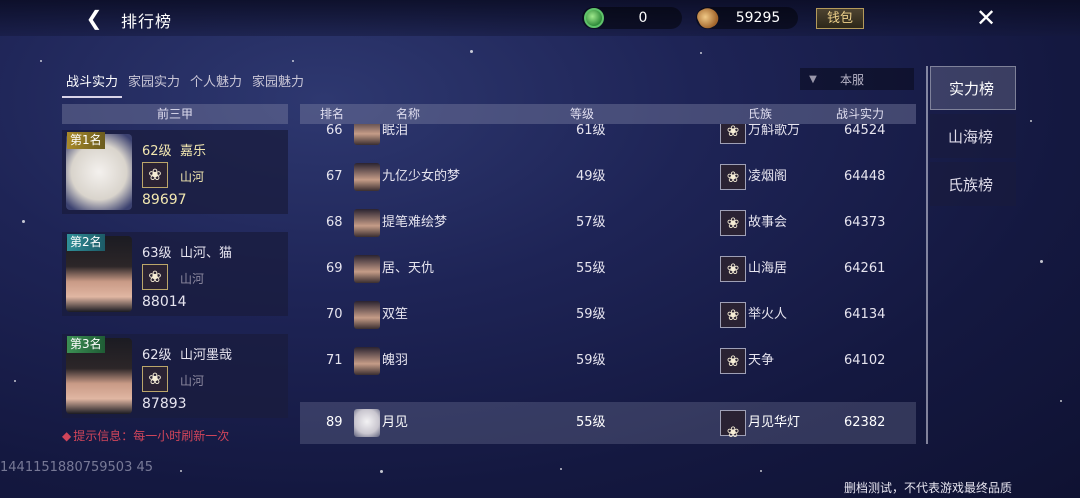 The image size is (1080, 498). Describe the element at coordinates (768, 222) in the screenshot. I see `row-clan: 故事会` at that location.